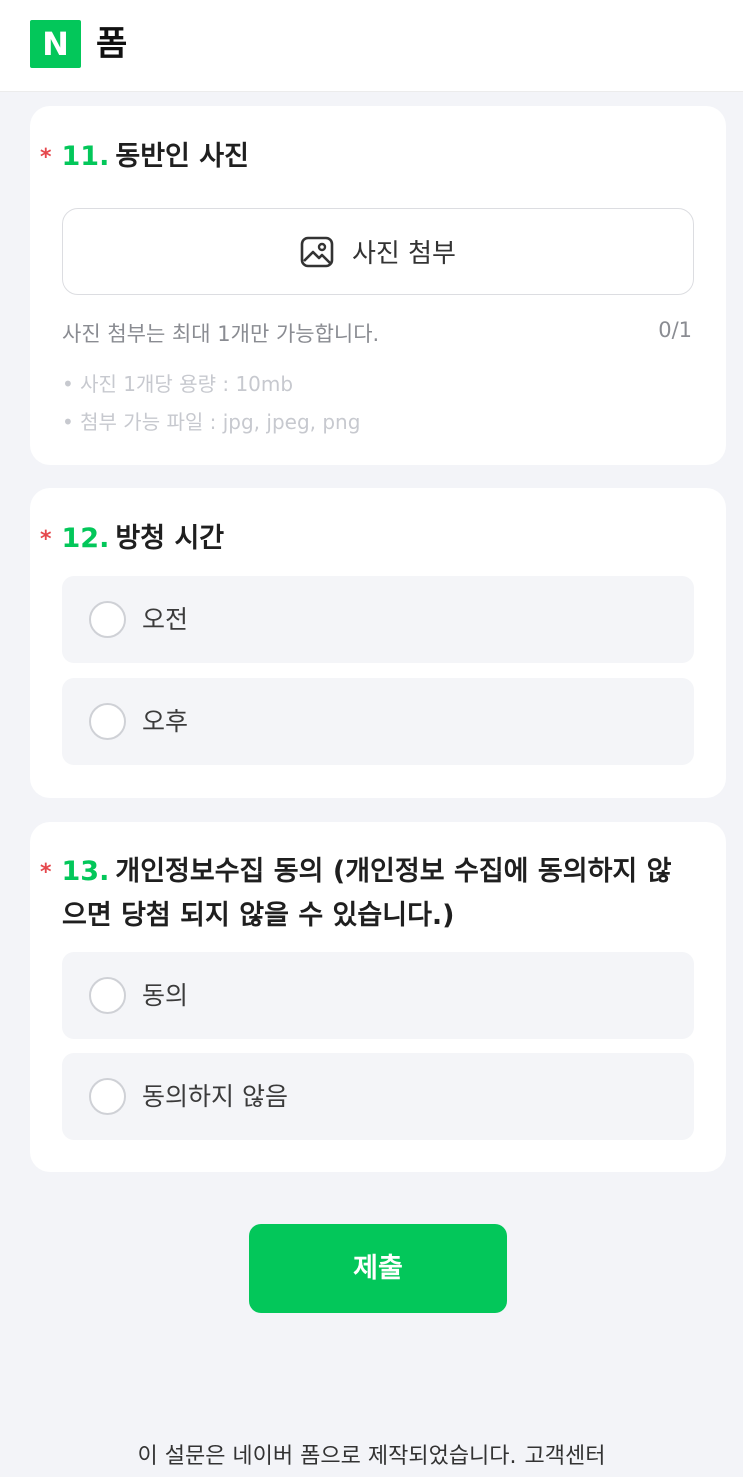 This screenshot has height=1477, width=743. What do you see at coordinates (393, 871) in the screenshot?
I see `question-text-line1: 개인정보수집 동의 (개인정보 수집에 동의하지 않` at bounding box center [393, 871].